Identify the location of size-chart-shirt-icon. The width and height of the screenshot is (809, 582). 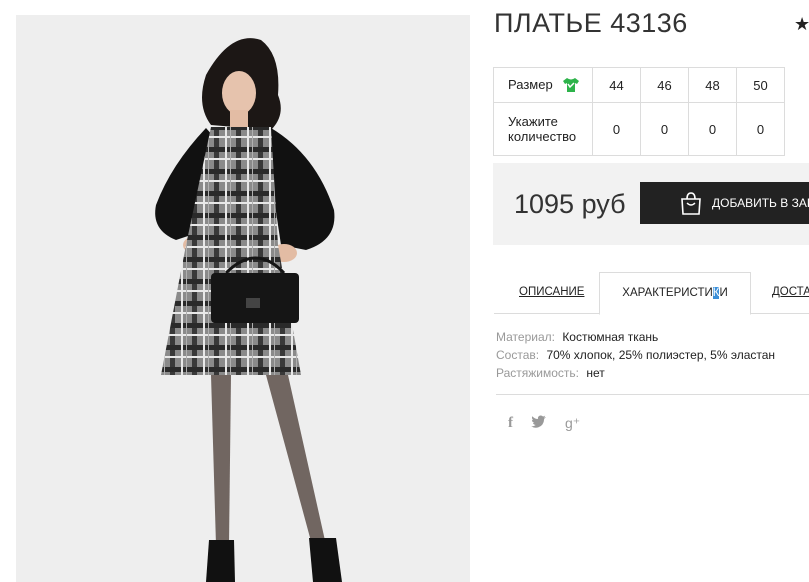
(571, 85).